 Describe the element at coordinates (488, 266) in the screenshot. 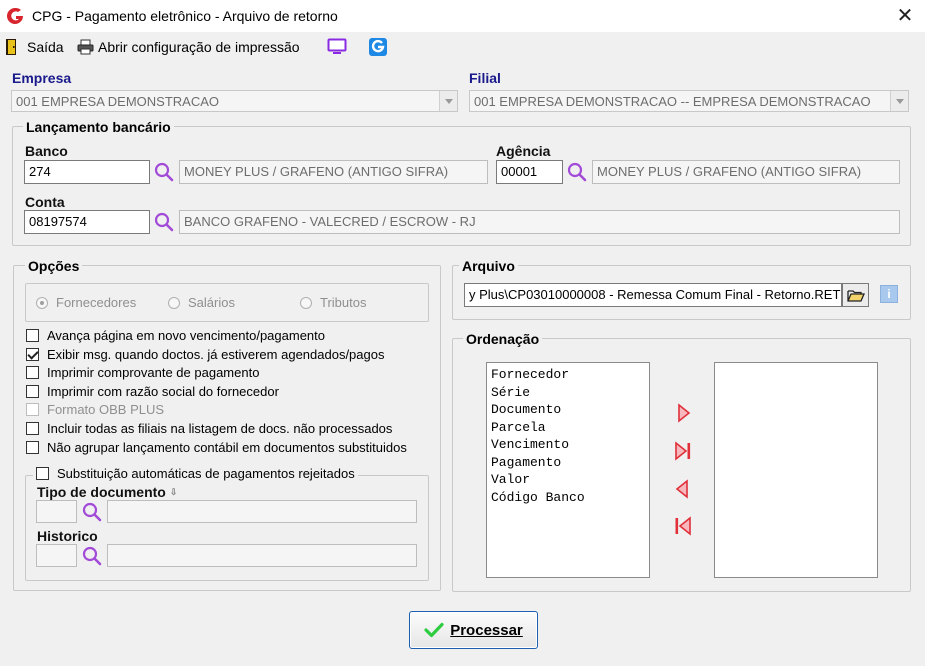

I see `arquivo-title: Arquivo` at that location.